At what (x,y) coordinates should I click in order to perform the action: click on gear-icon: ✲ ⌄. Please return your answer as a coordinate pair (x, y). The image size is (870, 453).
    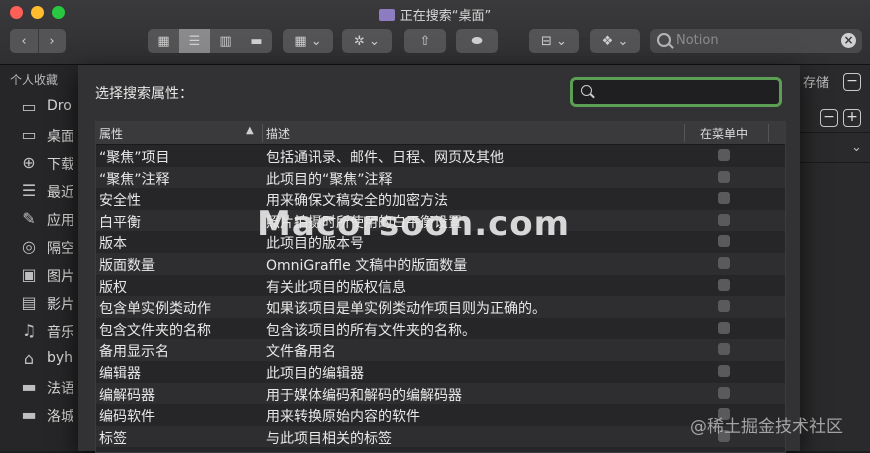
    Looking at the image, I should click on (367, 41).